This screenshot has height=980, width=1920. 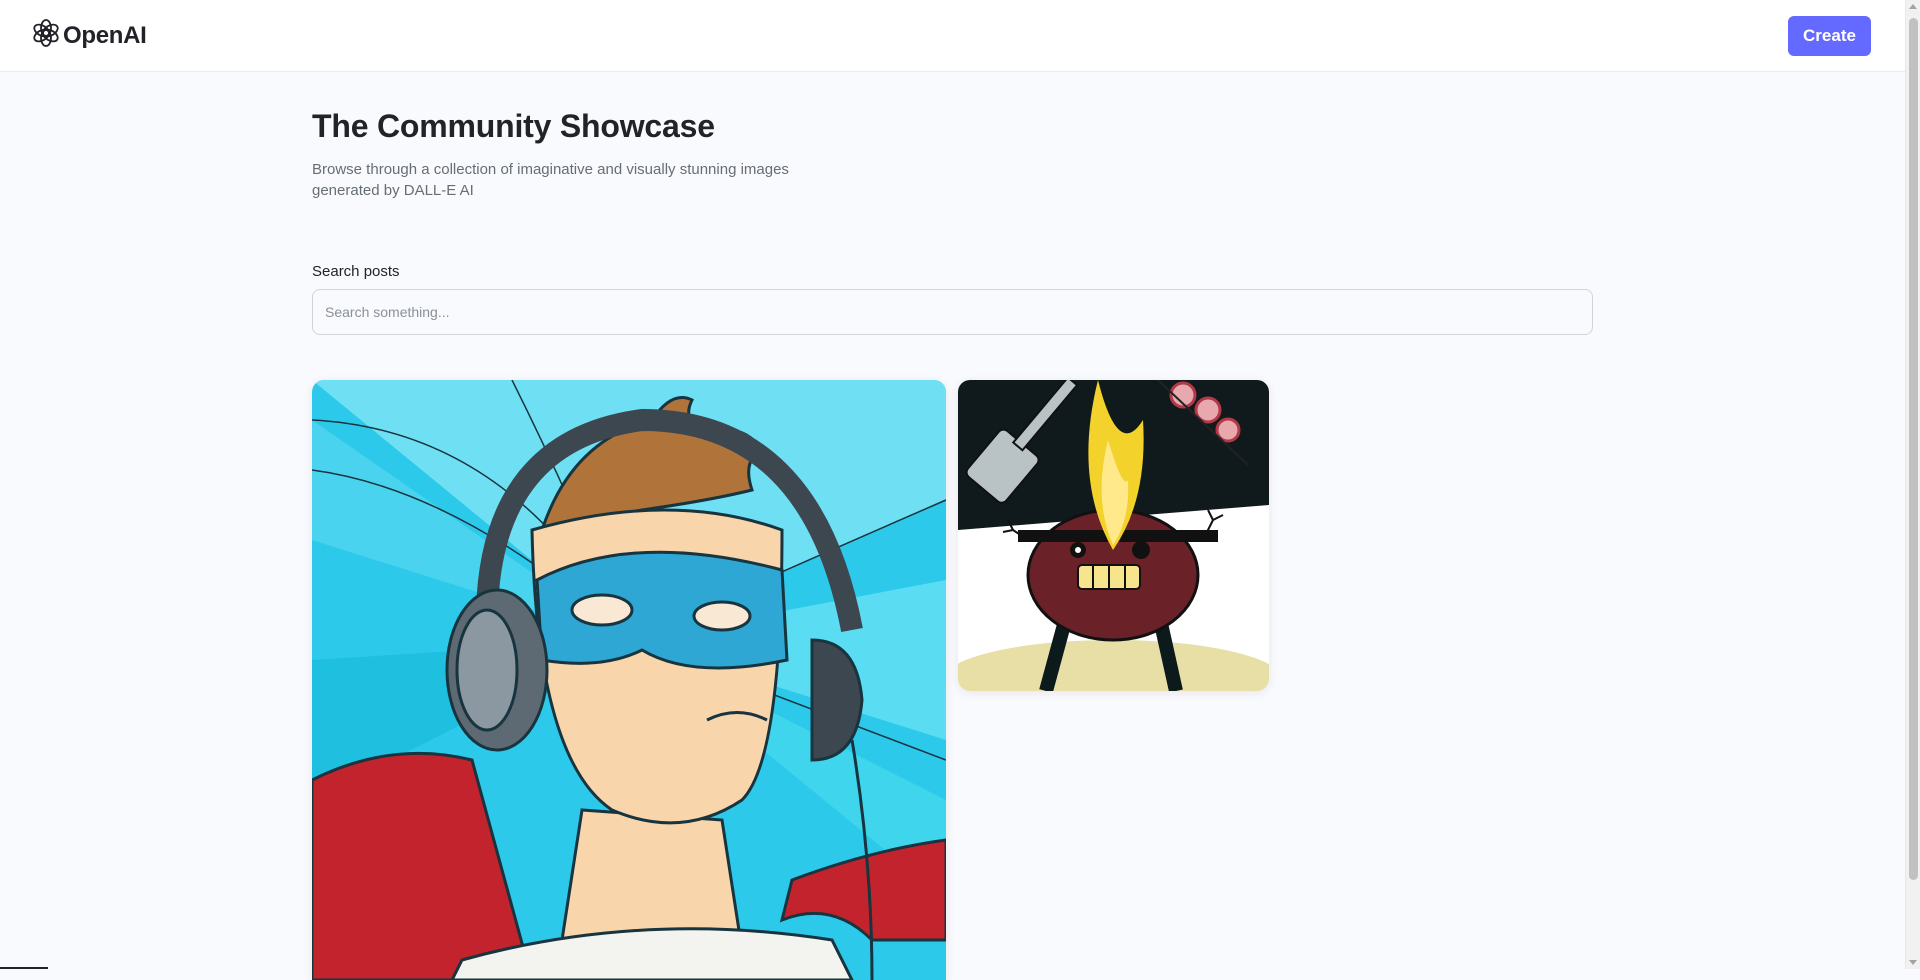 I want to click on page-title: The Community Showcase, so click(x=513, y=126).